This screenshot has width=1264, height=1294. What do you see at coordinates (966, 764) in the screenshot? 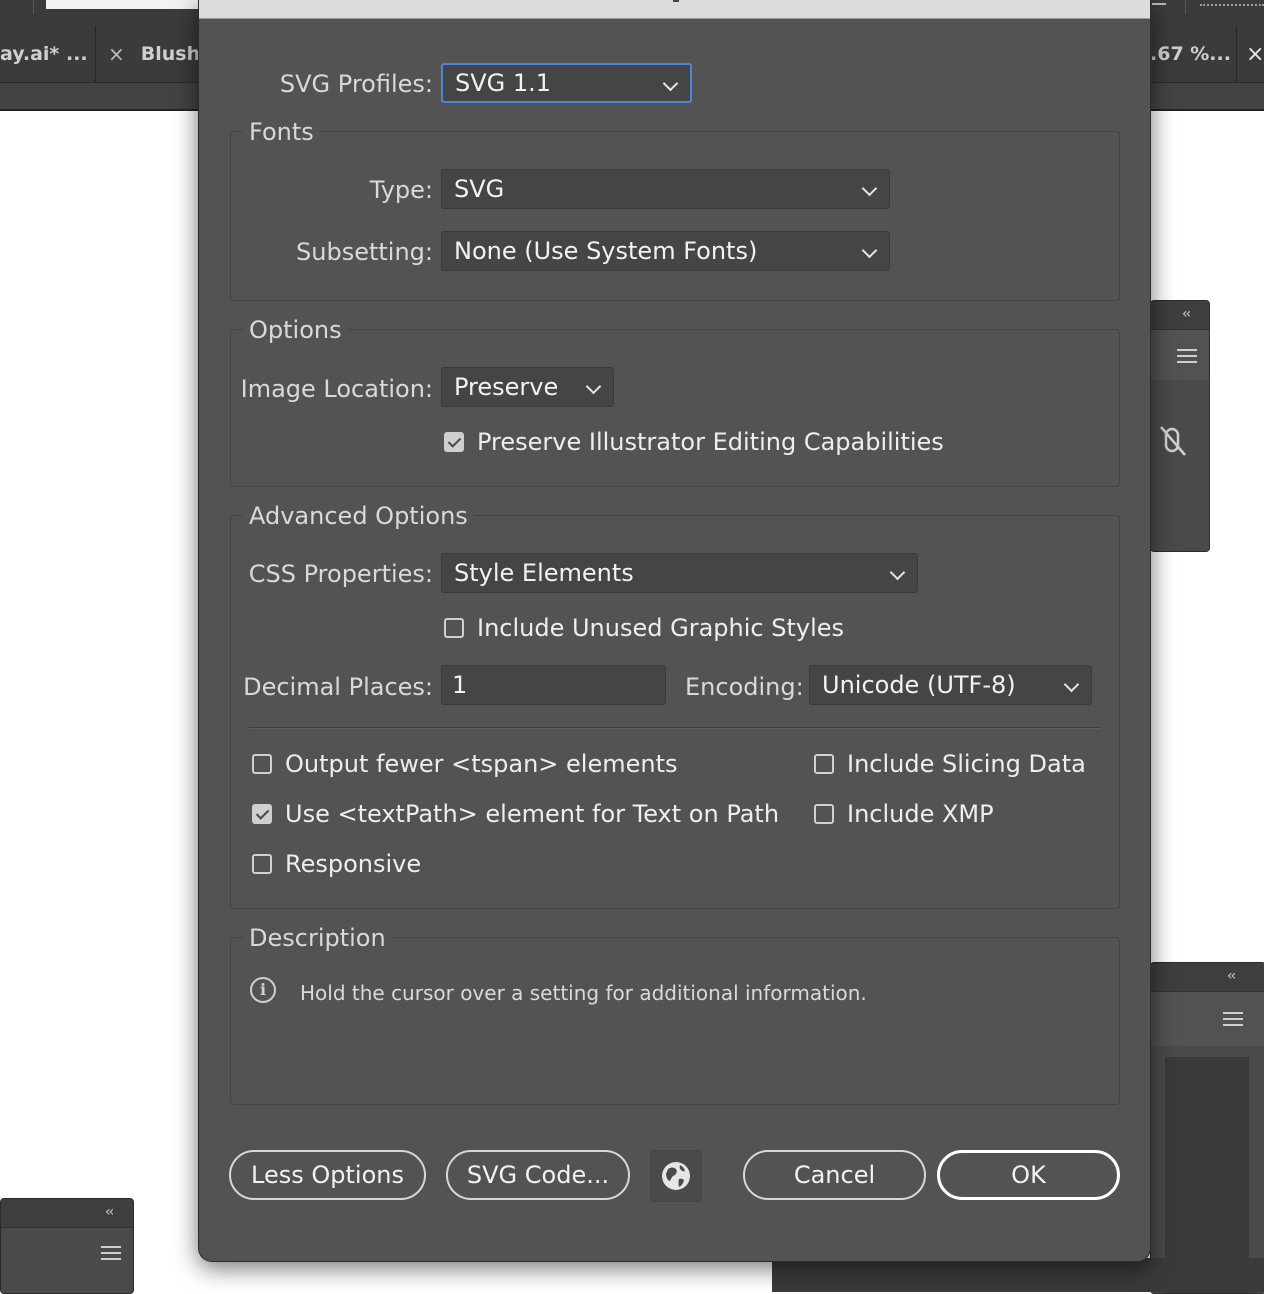
I see `include-slicing-data-label: Include Slicing Data` at bounding box center [966, 764].